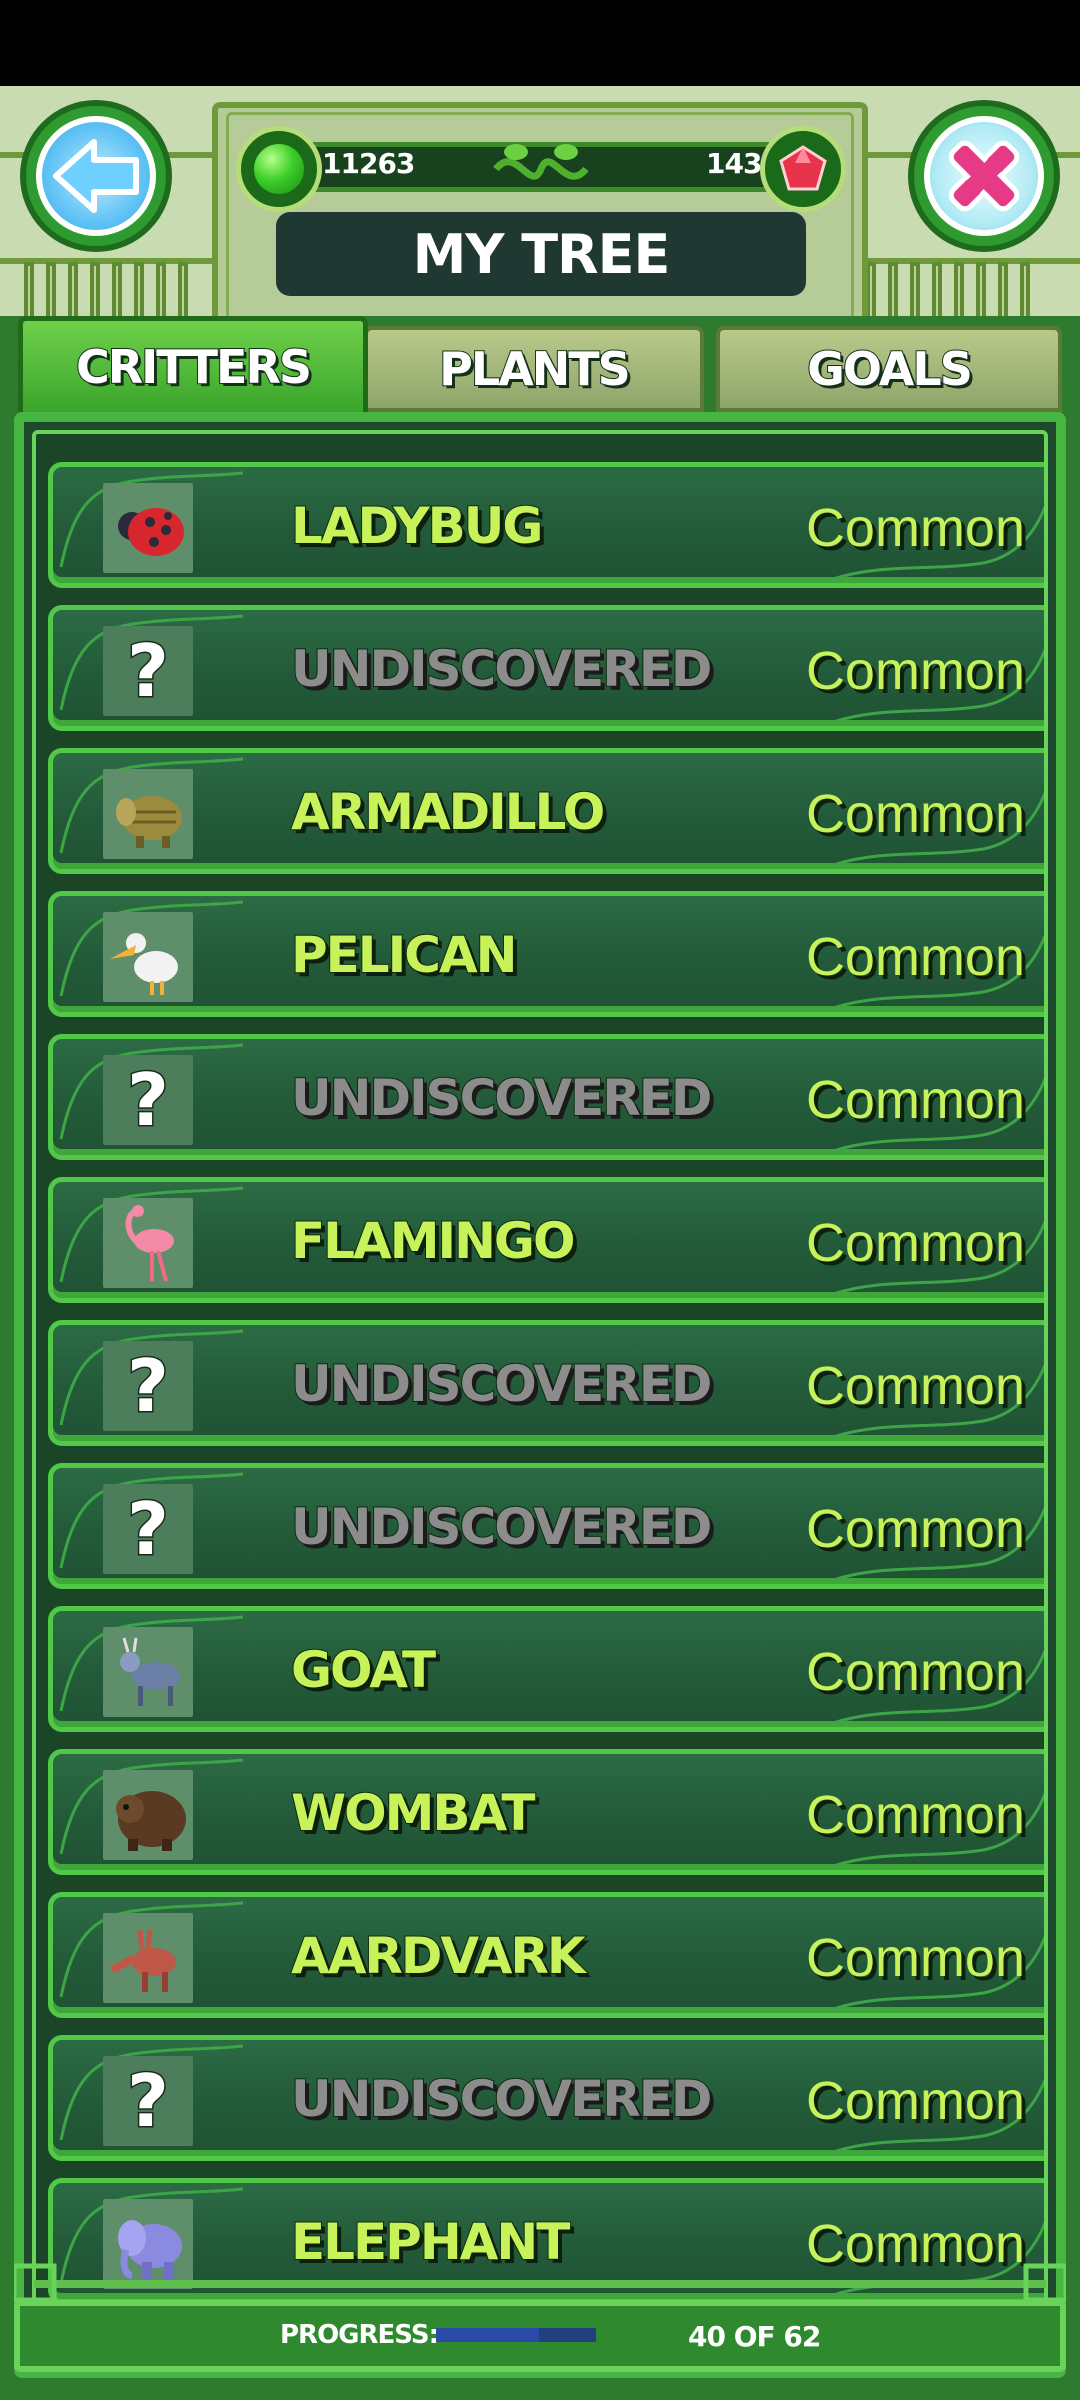 Image resolution: width=1080 pixels, height=2400 pixels. I want to click on tab-bar: PLANTS GOALS CRITTERS, so click(540, 364).